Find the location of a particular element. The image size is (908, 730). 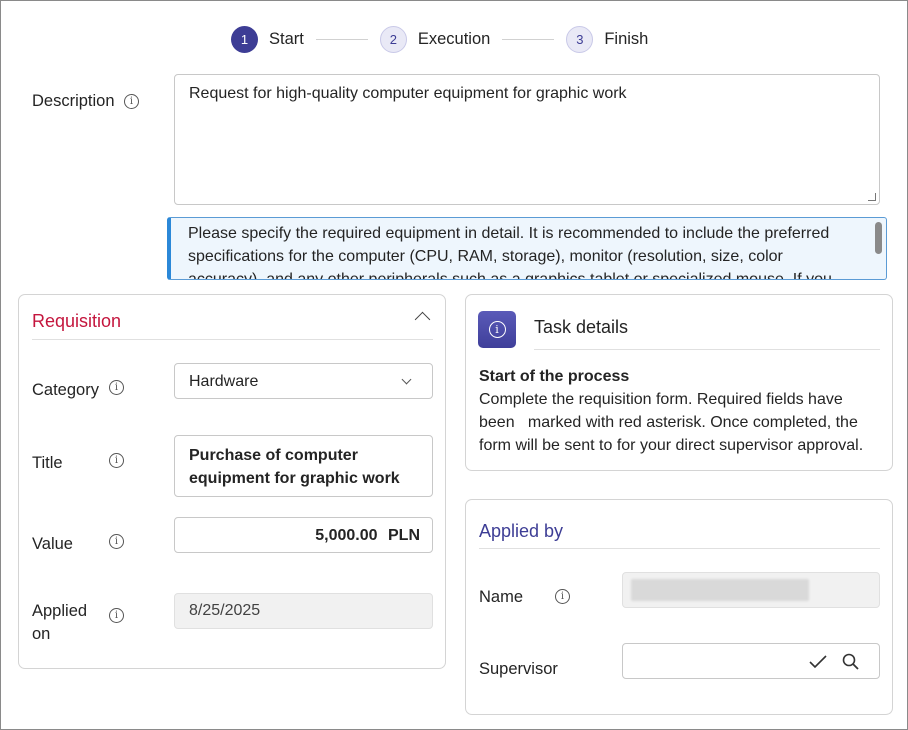

value-label: Value is located at coordinates (52, 544).